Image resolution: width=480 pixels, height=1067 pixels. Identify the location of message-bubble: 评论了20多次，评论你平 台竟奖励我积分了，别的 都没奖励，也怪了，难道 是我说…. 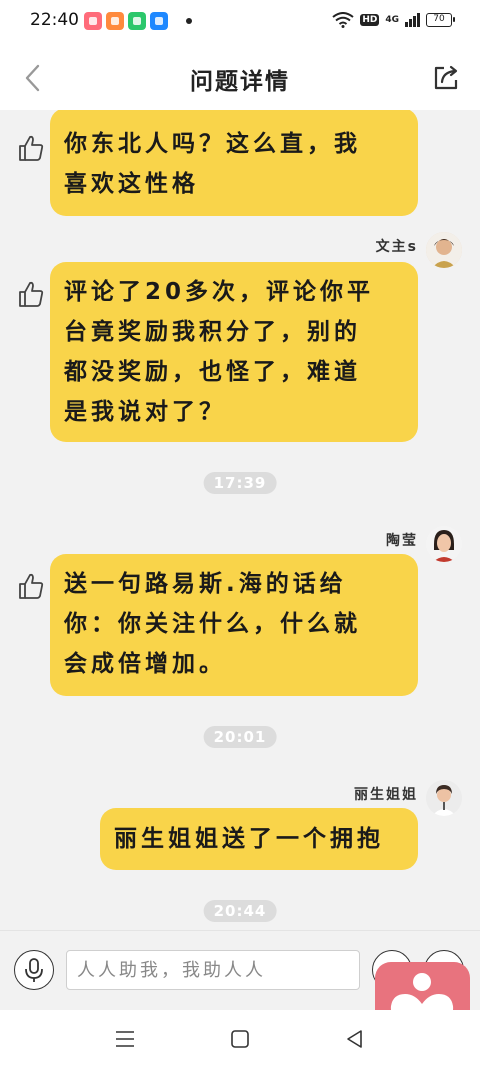
(234, 352).